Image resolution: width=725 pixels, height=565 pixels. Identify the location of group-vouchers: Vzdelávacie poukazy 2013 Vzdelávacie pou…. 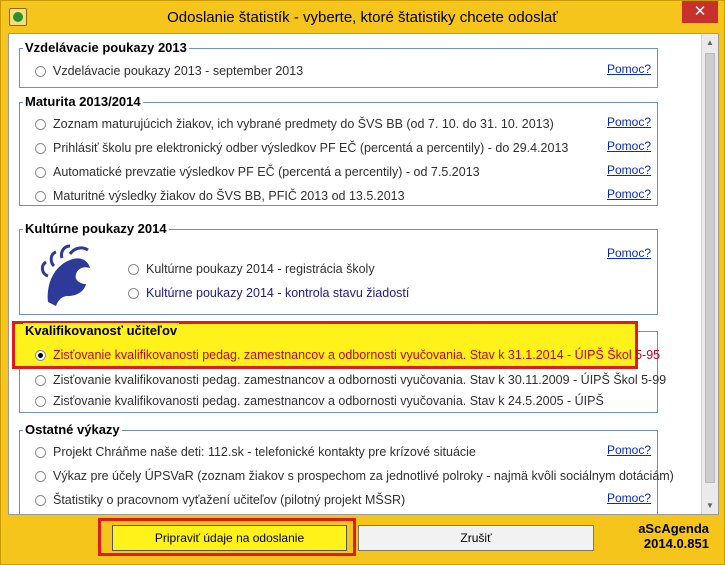
(338, 64).